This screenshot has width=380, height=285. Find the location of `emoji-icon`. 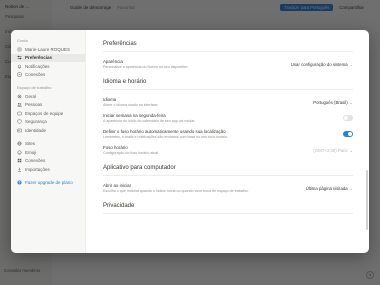

emoji-icon is located at coordinates (19, 152).